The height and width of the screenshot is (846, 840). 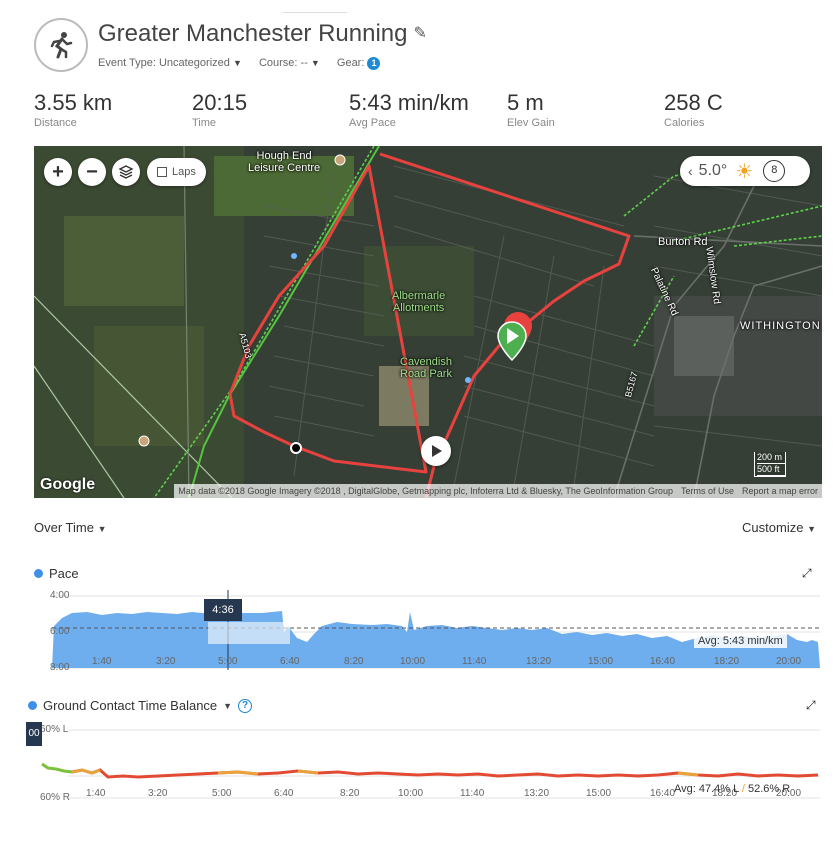 I want to click on event-type-dropdown: Event Type: Uncategorized ▼, so click(x=170, y=63).